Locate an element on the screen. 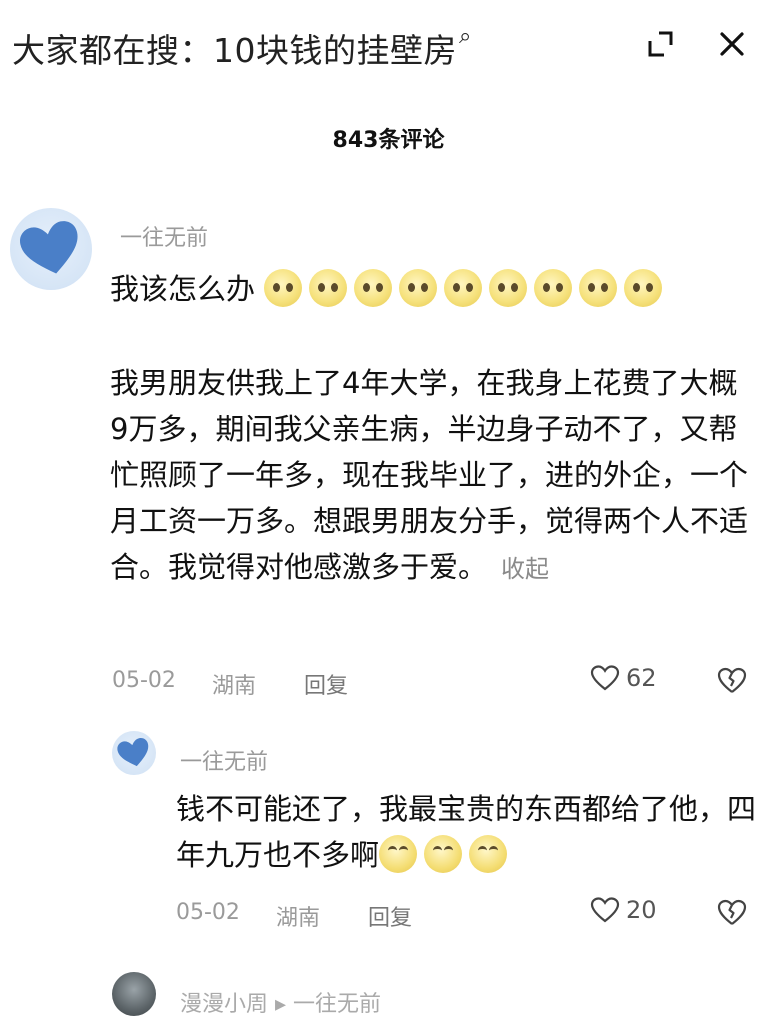 This screenshot has width=777, height=1018. like-button: 62 is located at coordinates (623, 678).